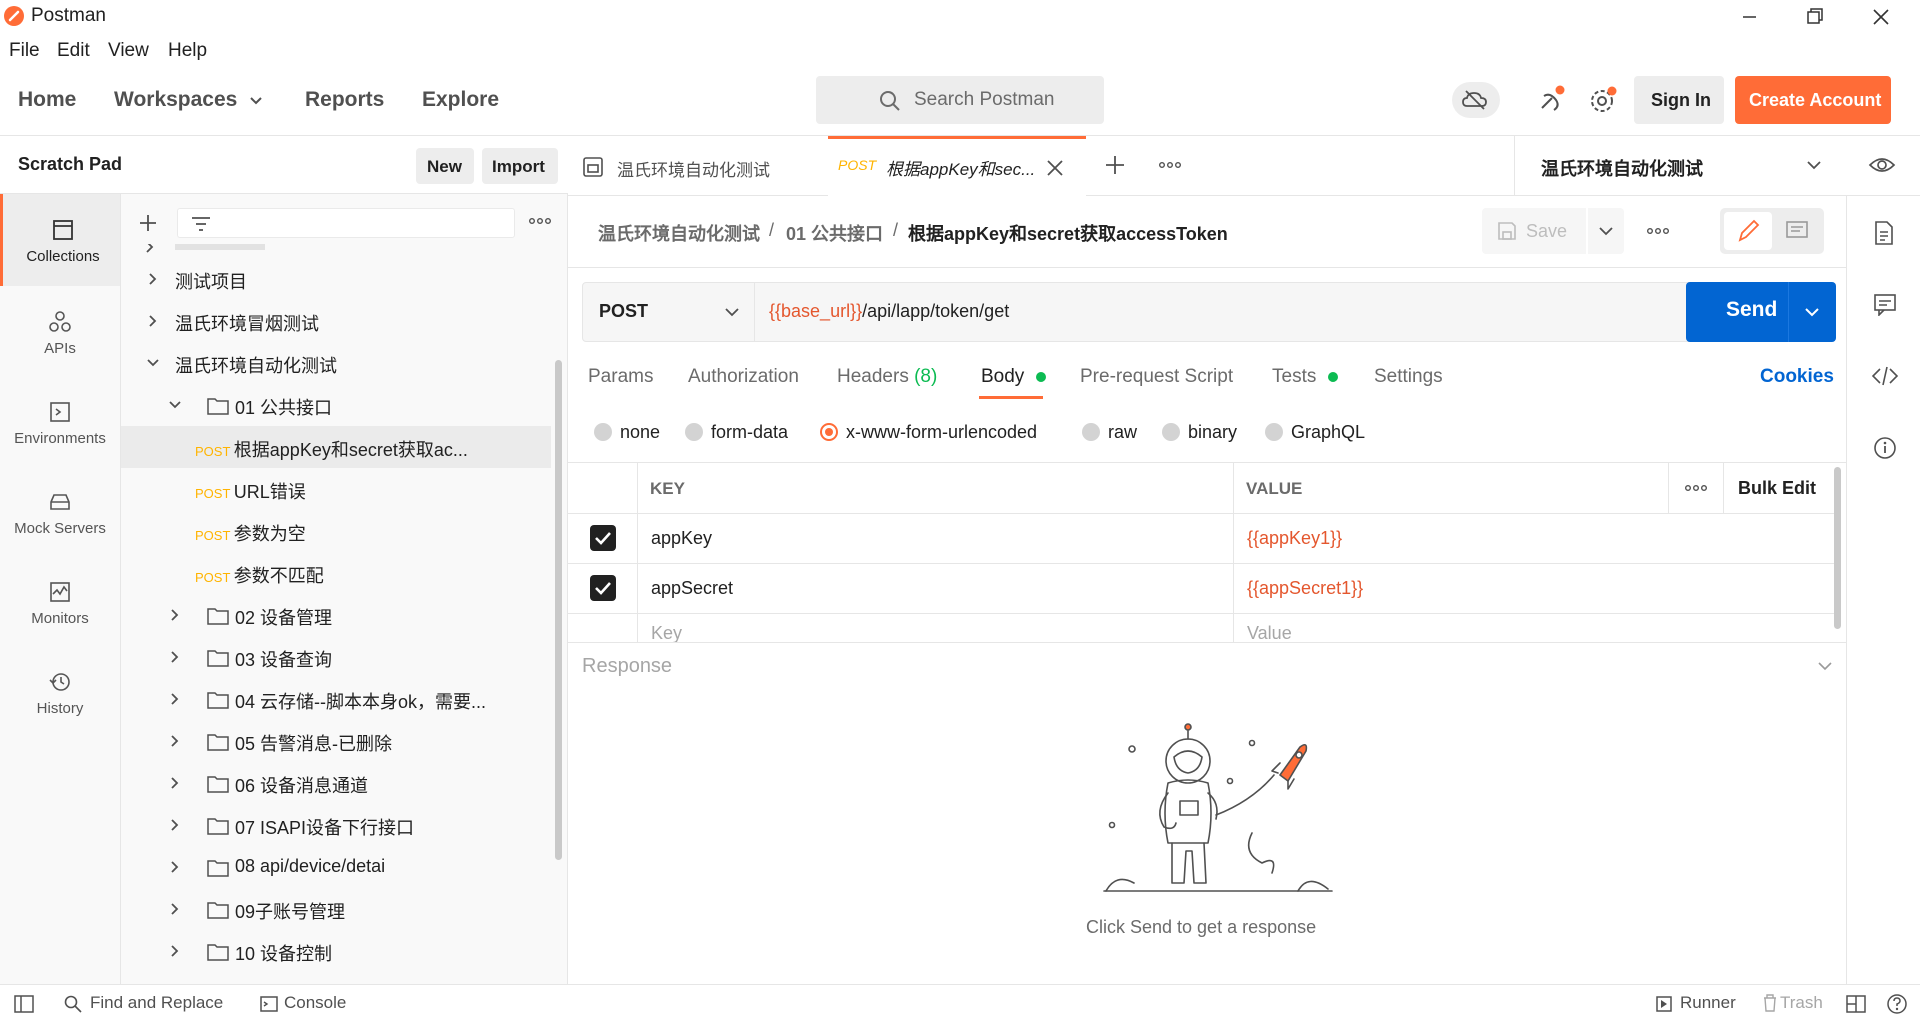 The image size is (1920, 1021). Describe the element at coordinates (1476, 100) in the screenshot. I see `sync-status-button` at that location.